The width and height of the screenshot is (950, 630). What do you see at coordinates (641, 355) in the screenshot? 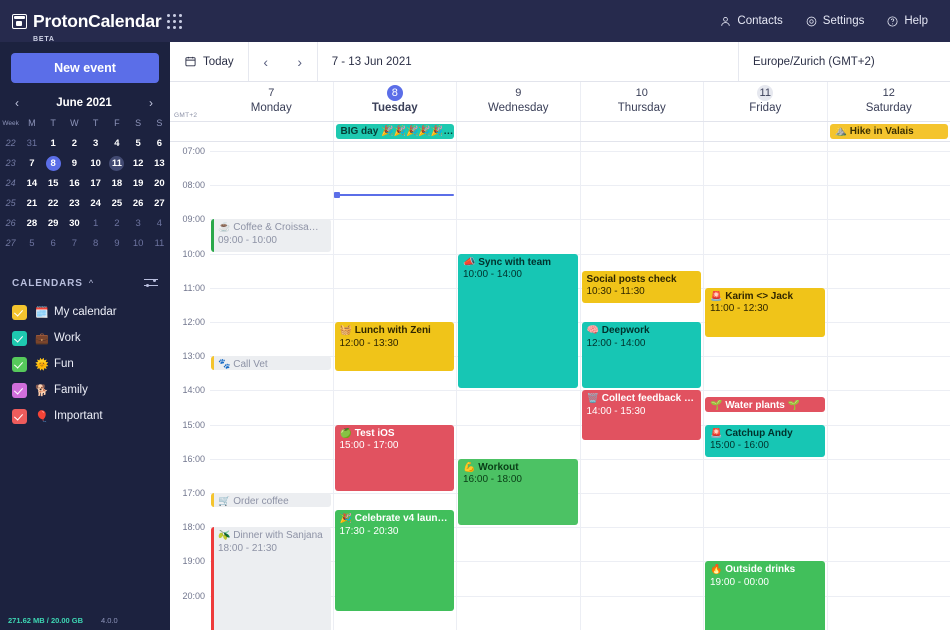
I see `calendar-event: 🧠 Deepwork 12:00 - 14:00` at bounding box center [641, 355].